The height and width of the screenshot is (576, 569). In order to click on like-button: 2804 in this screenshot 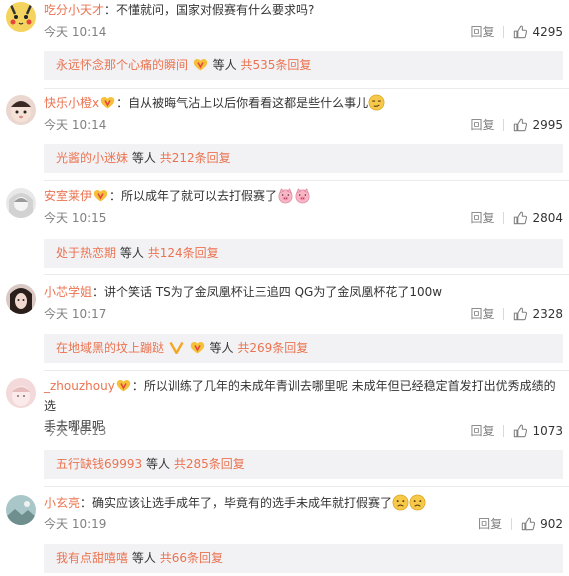, I will do `click(538, 218)`.